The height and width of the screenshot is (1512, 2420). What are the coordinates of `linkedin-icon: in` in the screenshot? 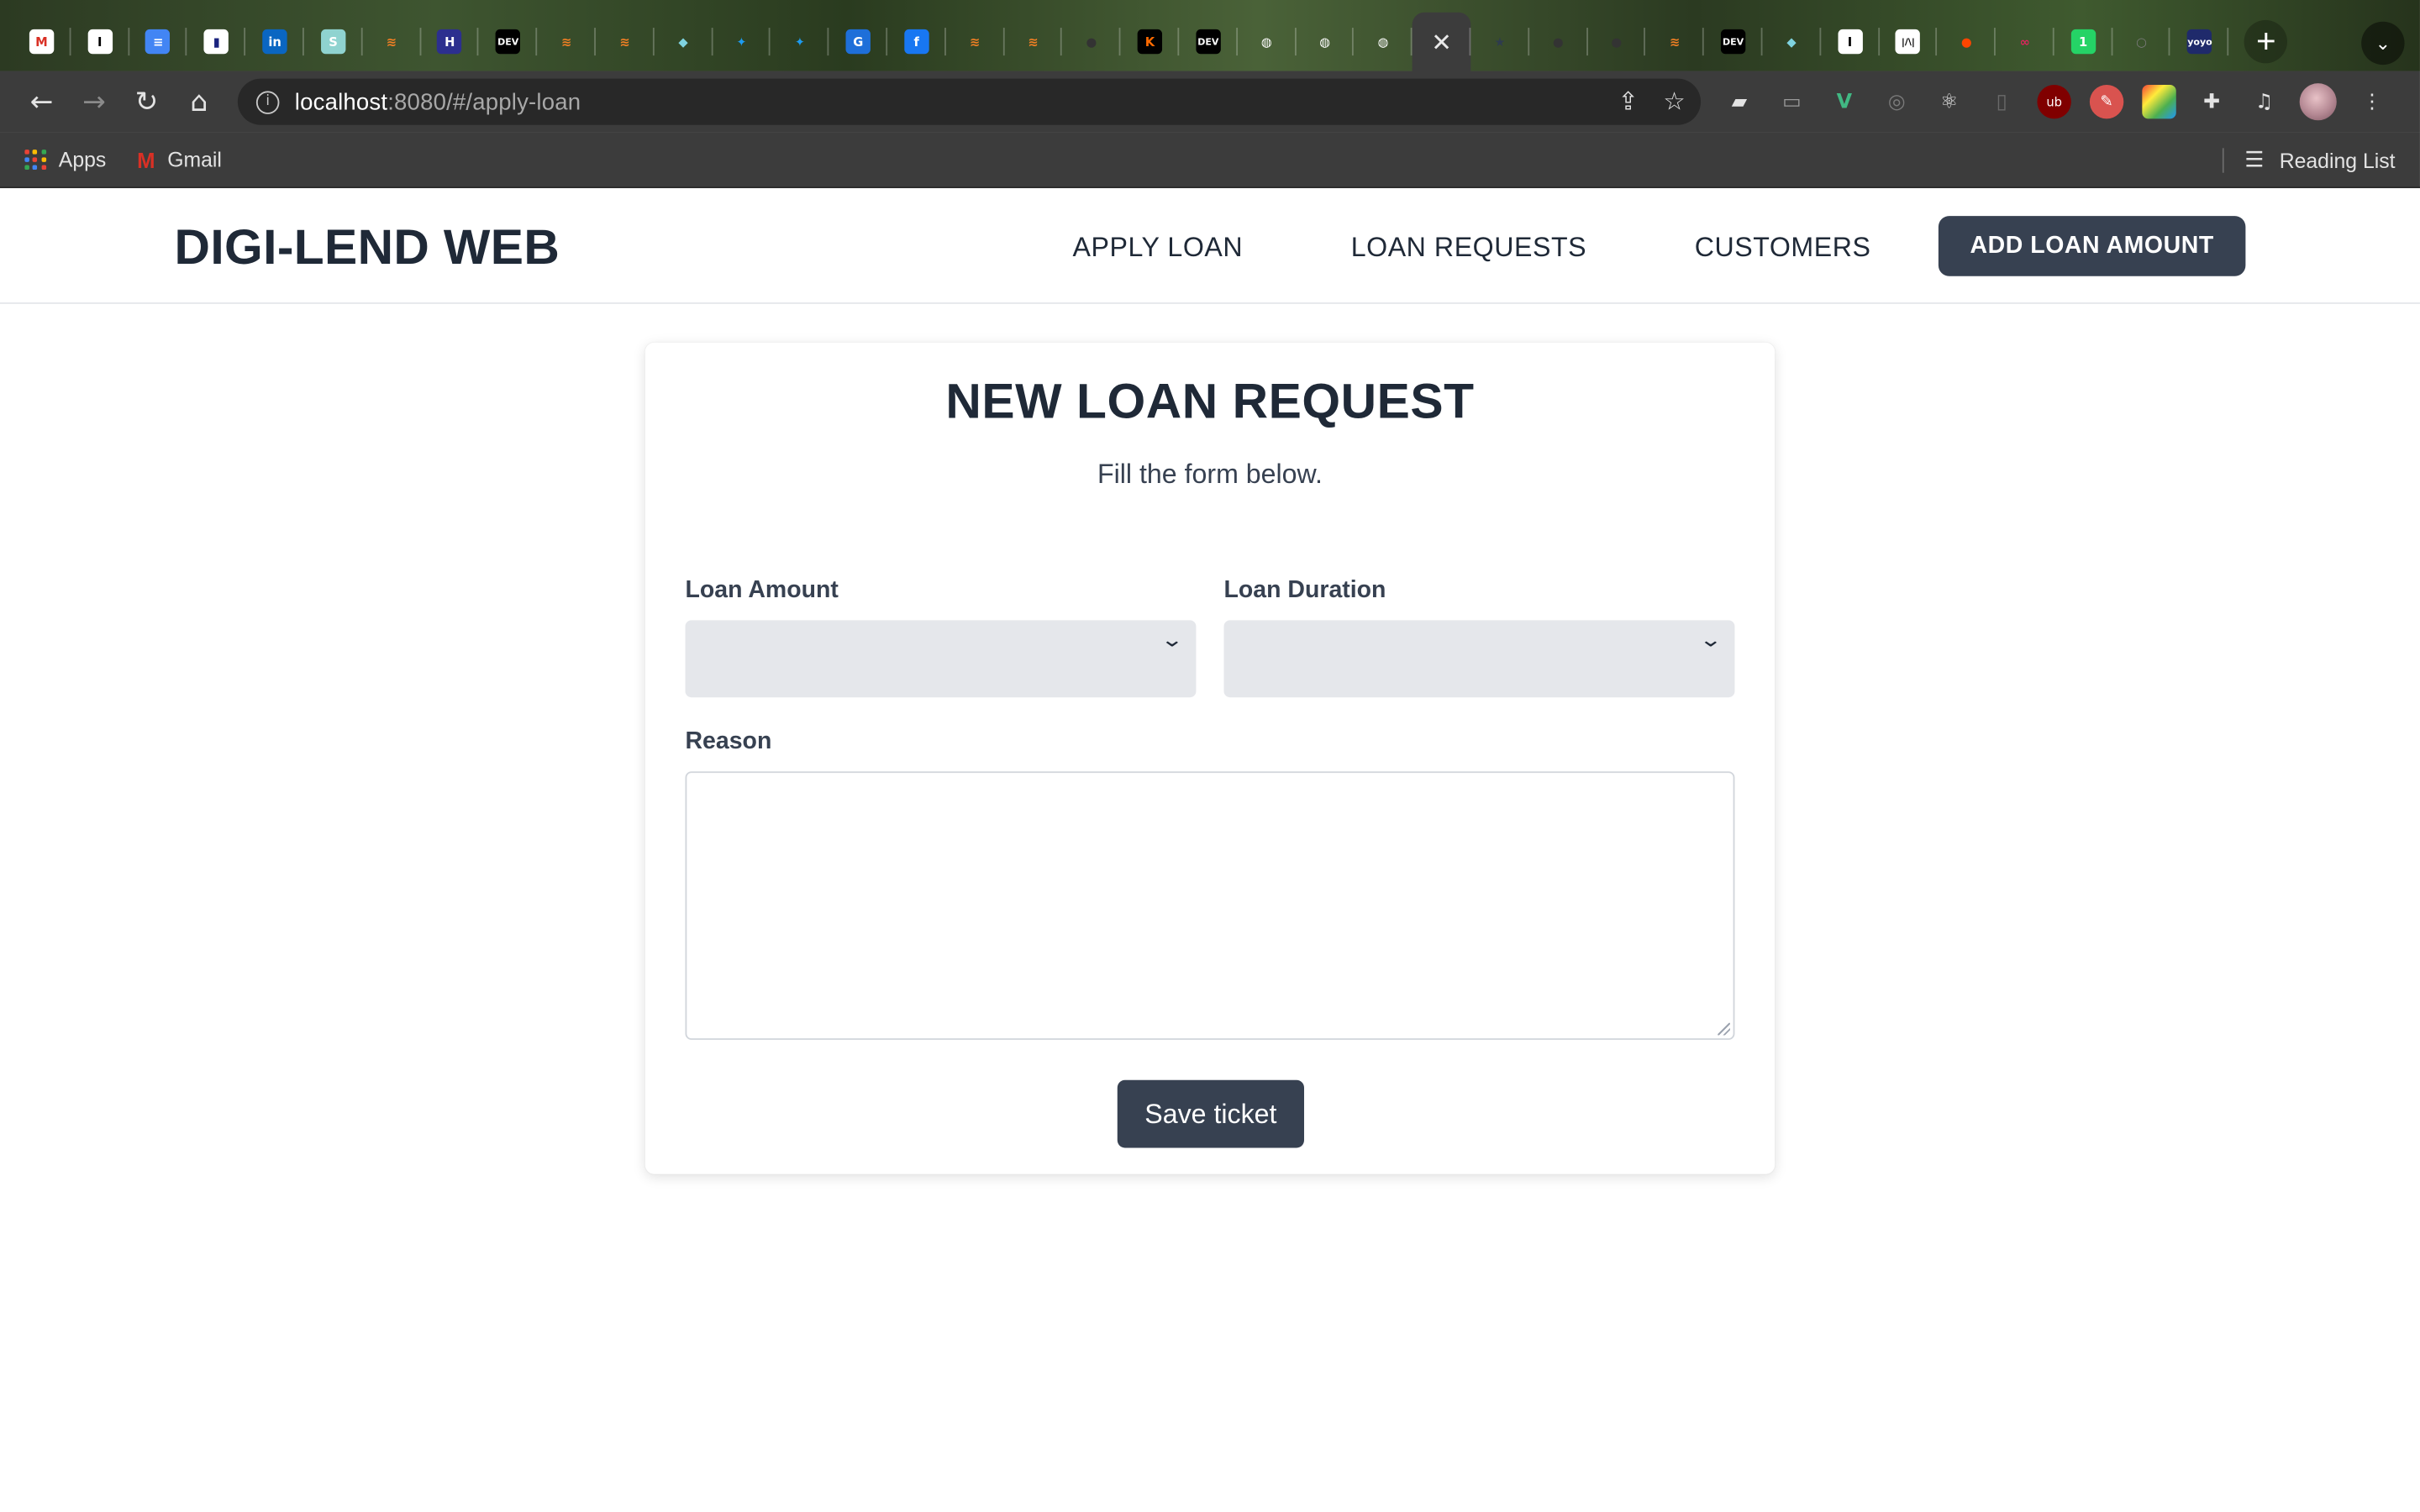 It's located at (274, 42).